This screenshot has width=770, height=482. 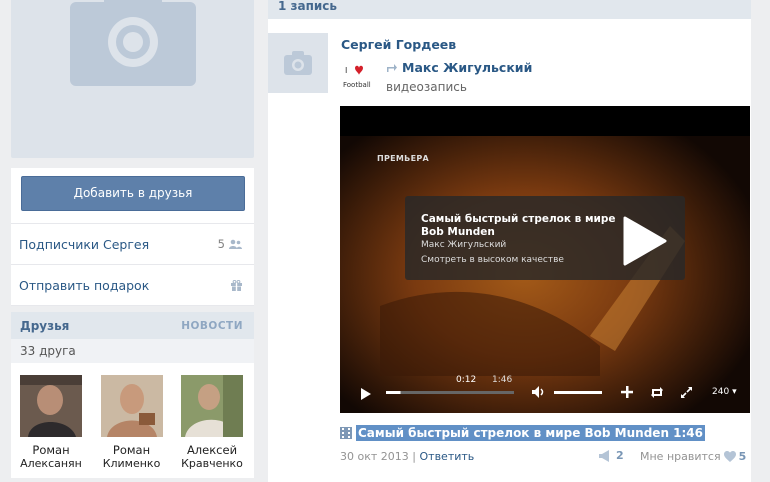 I want to click on video-title: Самый быстрый стрелок в мире Bob Munden, so click(x=521, y=226).